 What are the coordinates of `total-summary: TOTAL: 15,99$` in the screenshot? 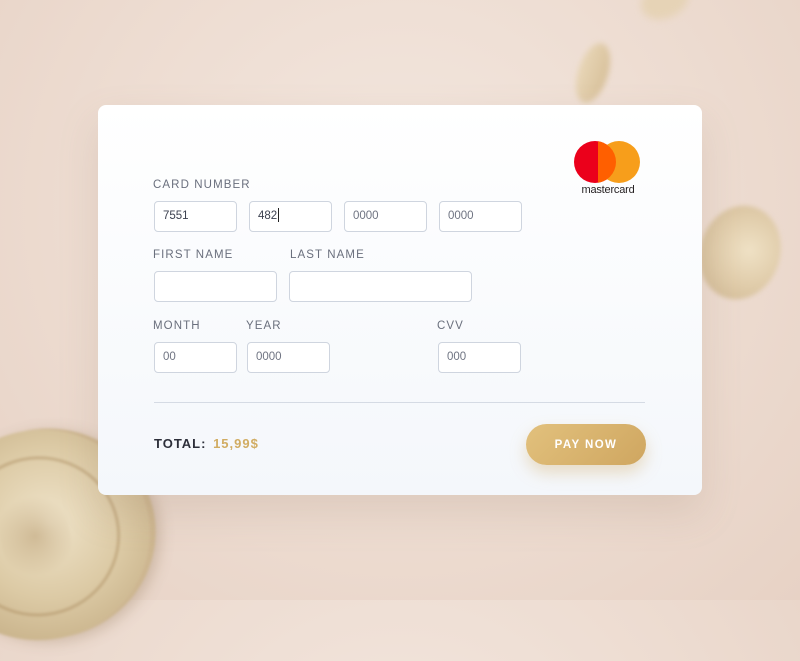 It's located at (206, 443).